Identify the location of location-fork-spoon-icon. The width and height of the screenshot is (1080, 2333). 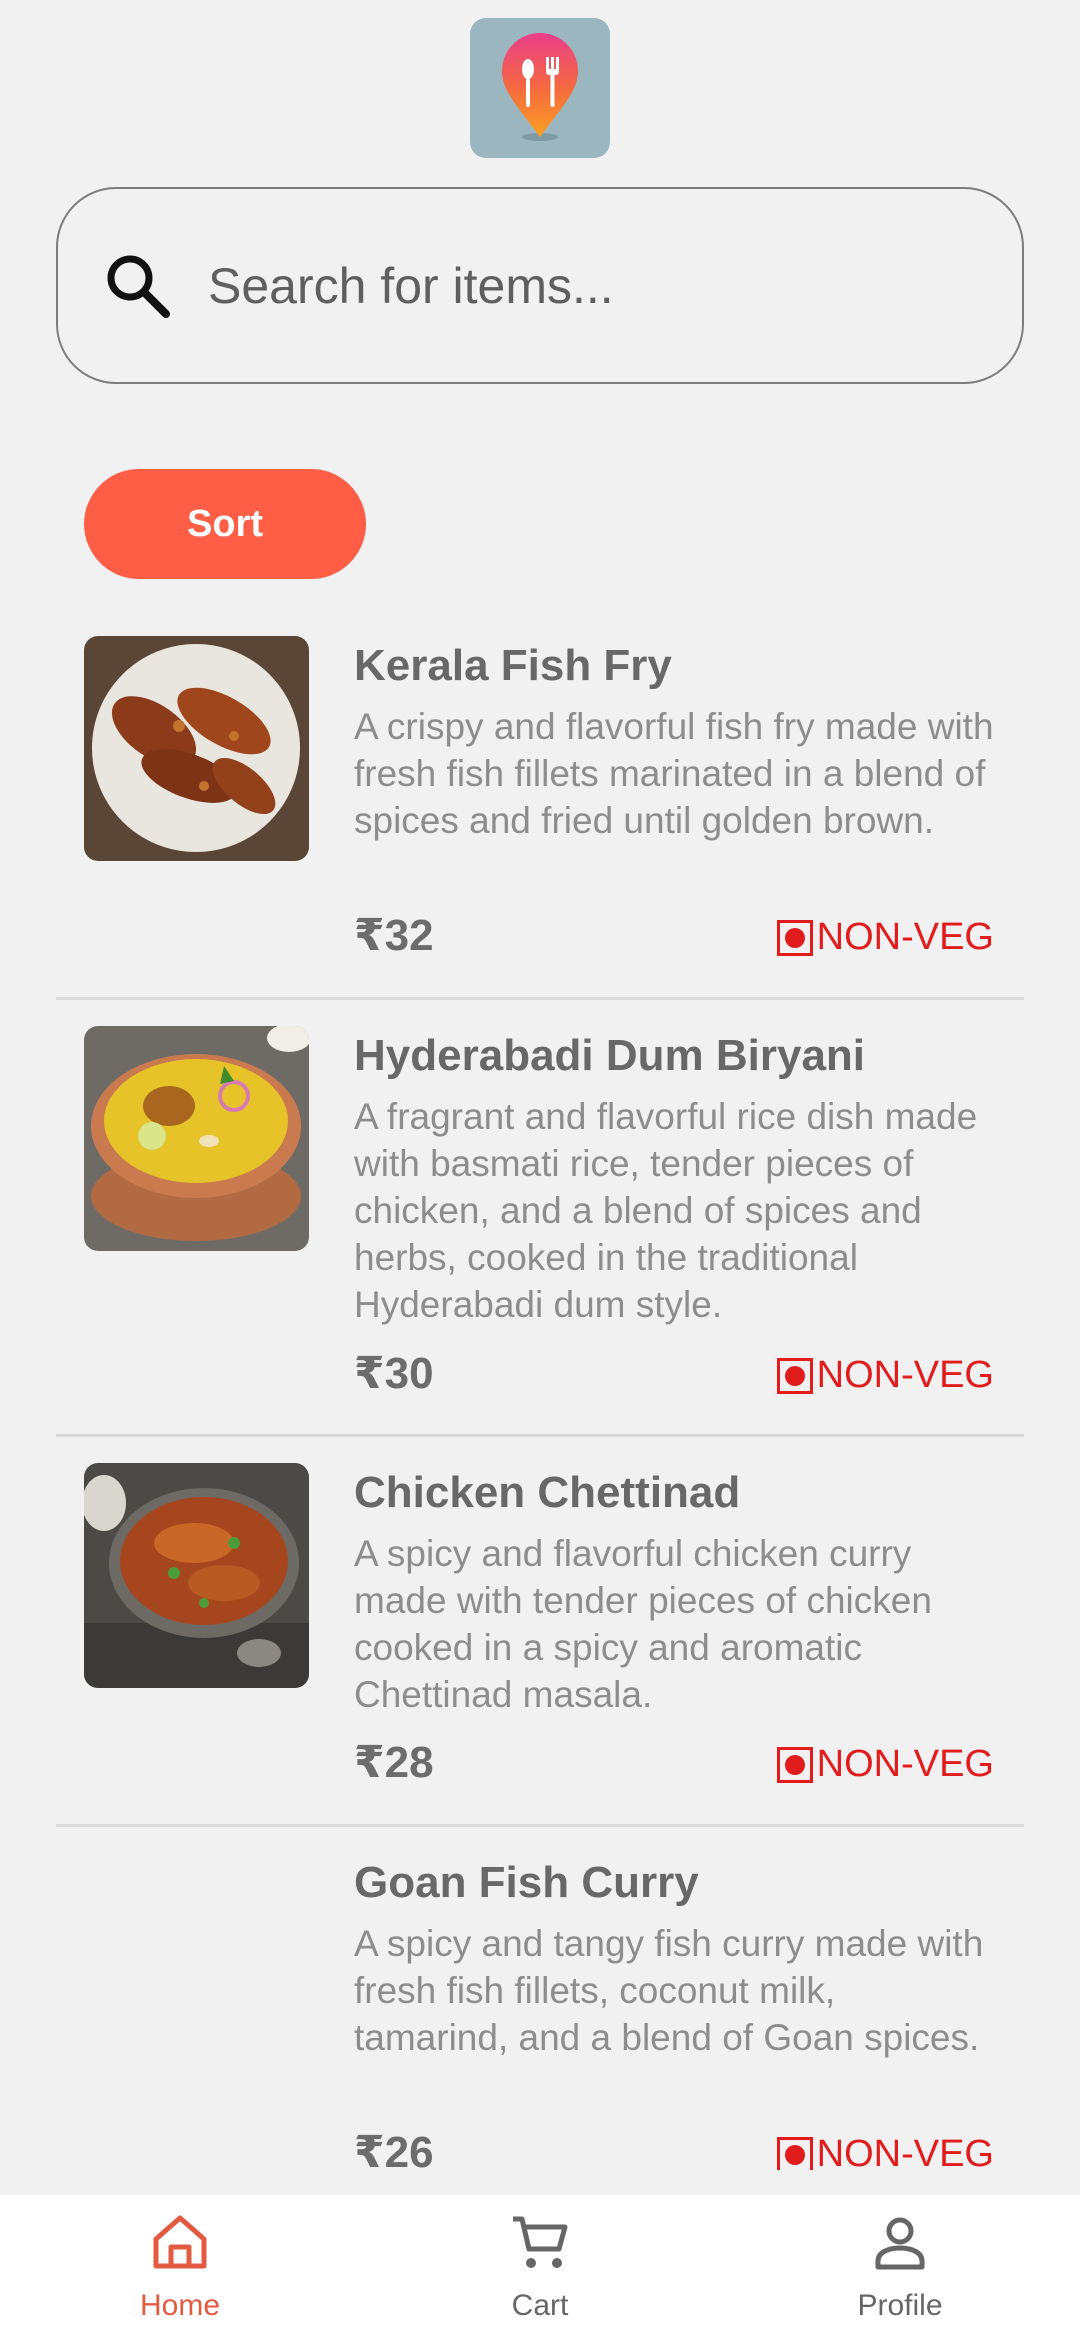
(540, 87).